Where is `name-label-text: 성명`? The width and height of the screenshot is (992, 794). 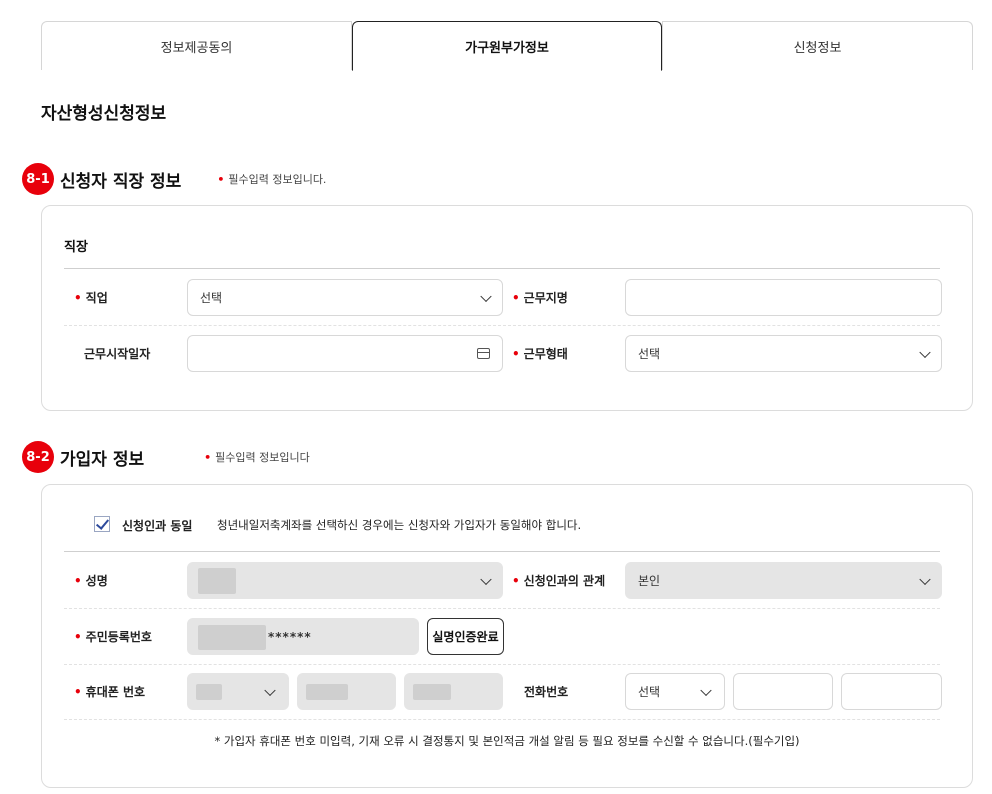
name-label-text: 성명 is located at coordinates (96, 581).